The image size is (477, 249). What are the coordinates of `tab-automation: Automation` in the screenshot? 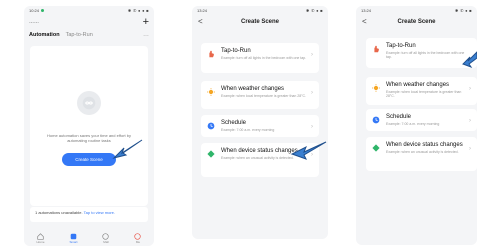 It's located at (44, 35).